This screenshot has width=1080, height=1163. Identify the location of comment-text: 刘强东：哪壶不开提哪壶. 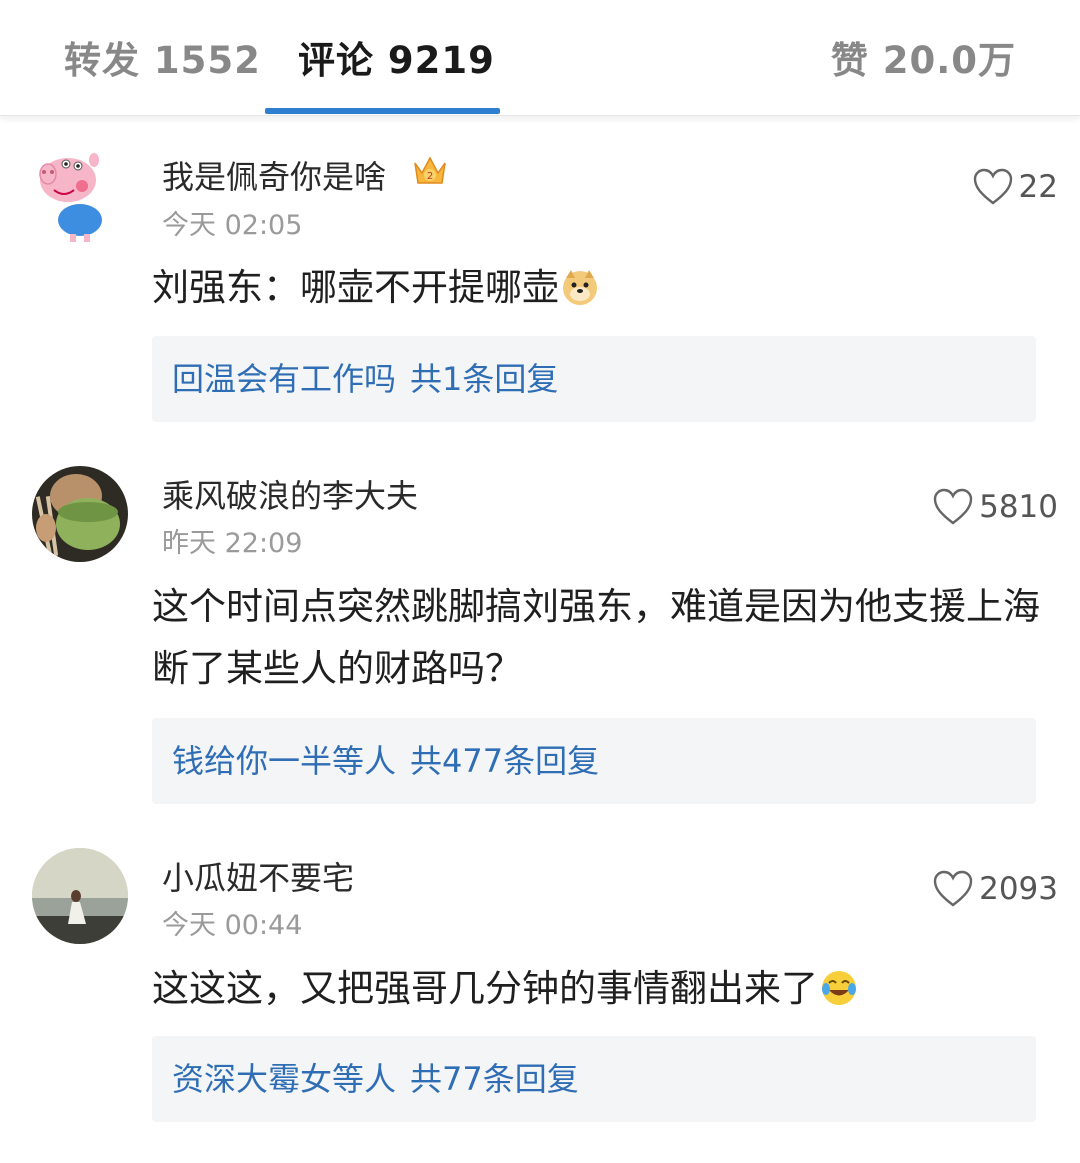
(597, 288).